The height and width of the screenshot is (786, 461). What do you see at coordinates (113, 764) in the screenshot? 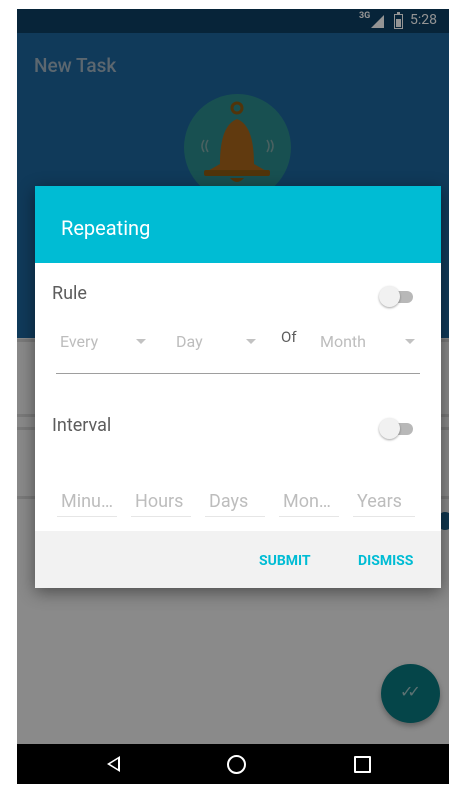
I see `back-icon` at bounding box center [113, 764].